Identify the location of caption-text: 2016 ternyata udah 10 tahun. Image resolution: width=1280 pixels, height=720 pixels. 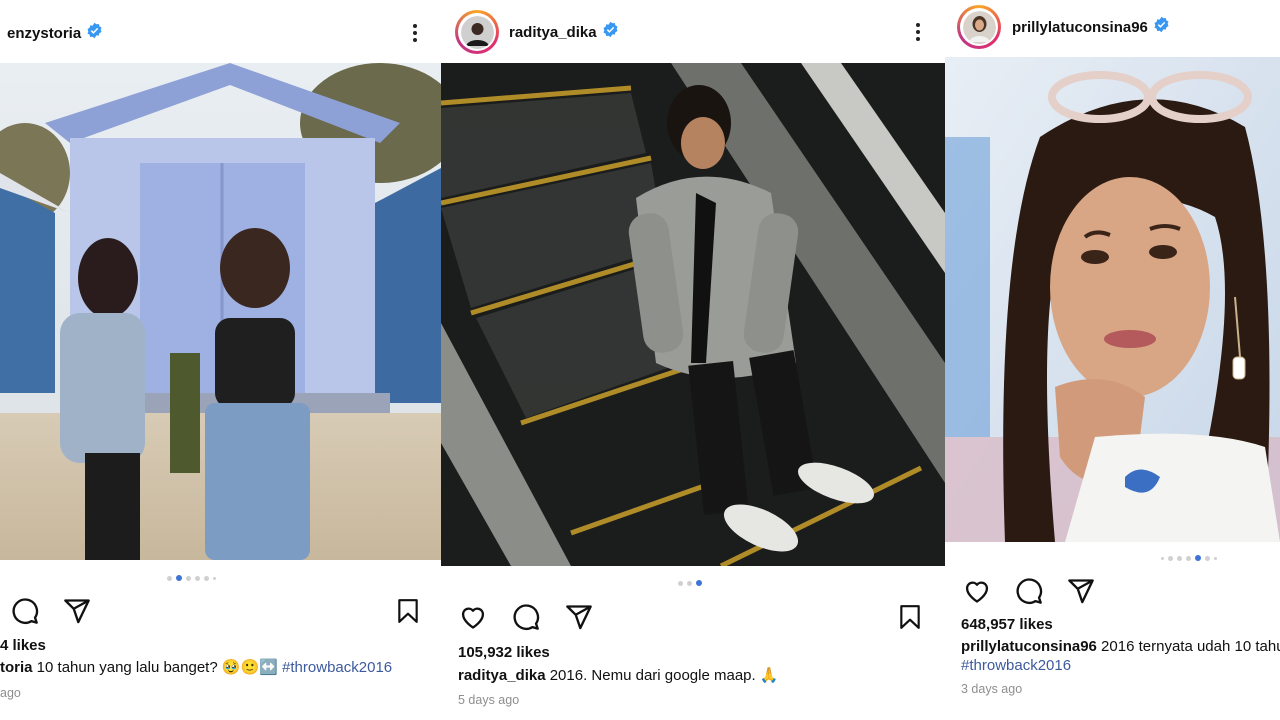
(1188, 646).